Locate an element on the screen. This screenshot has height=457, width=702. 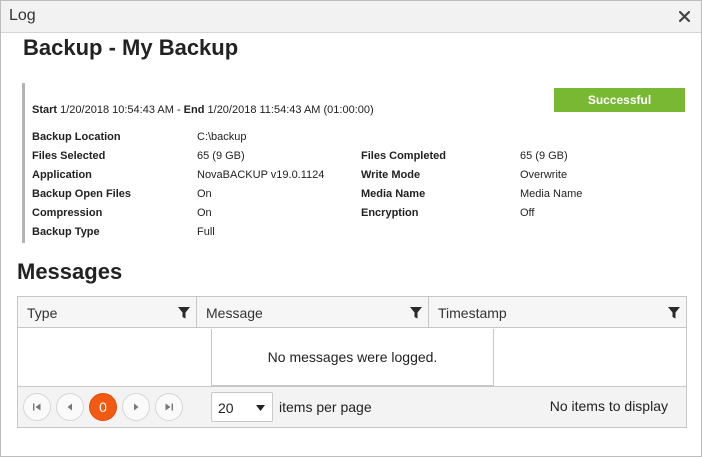
grid-pager: 0 20 items per page No items to display is located at coordinates (352, 406).